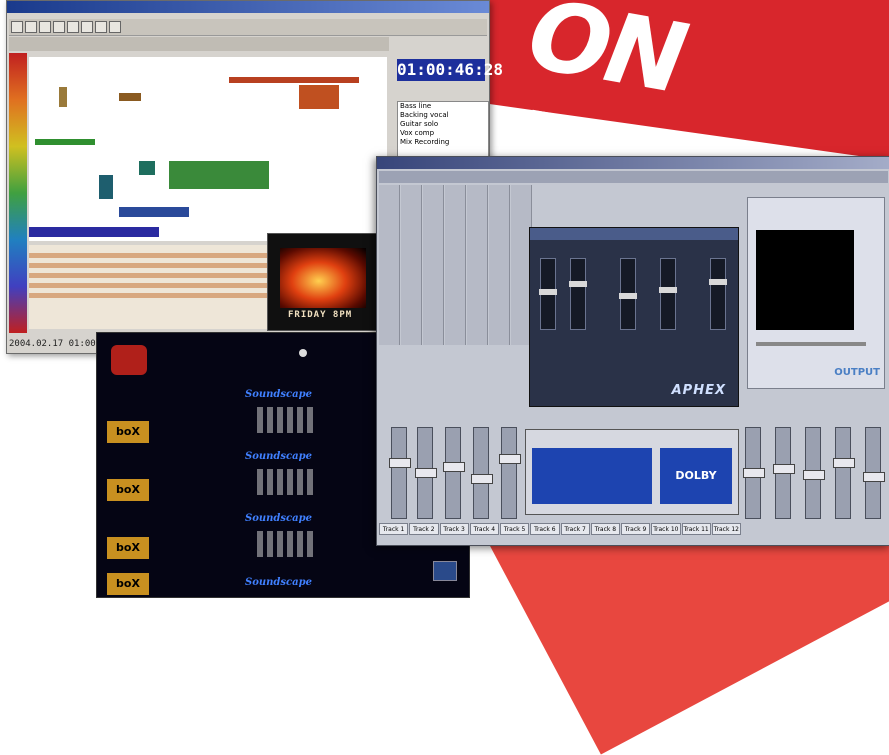  What do you see at coordinates (18, 193) in the screenshot?
I see `track-color-strip` at bounding box center [18, 193].